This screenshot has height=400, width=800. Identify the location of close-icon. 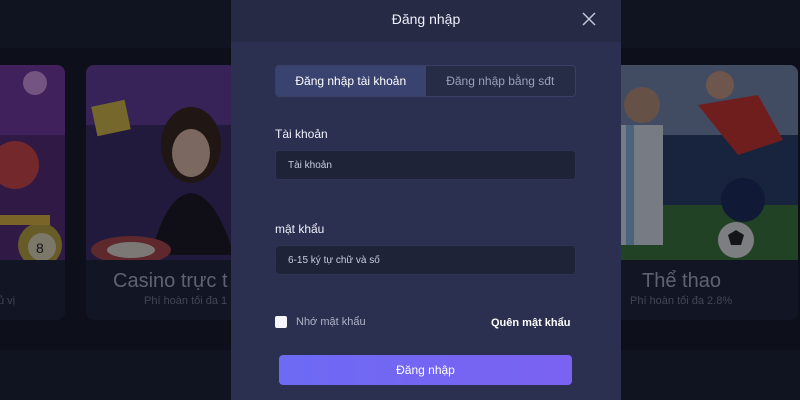
(589, 19).